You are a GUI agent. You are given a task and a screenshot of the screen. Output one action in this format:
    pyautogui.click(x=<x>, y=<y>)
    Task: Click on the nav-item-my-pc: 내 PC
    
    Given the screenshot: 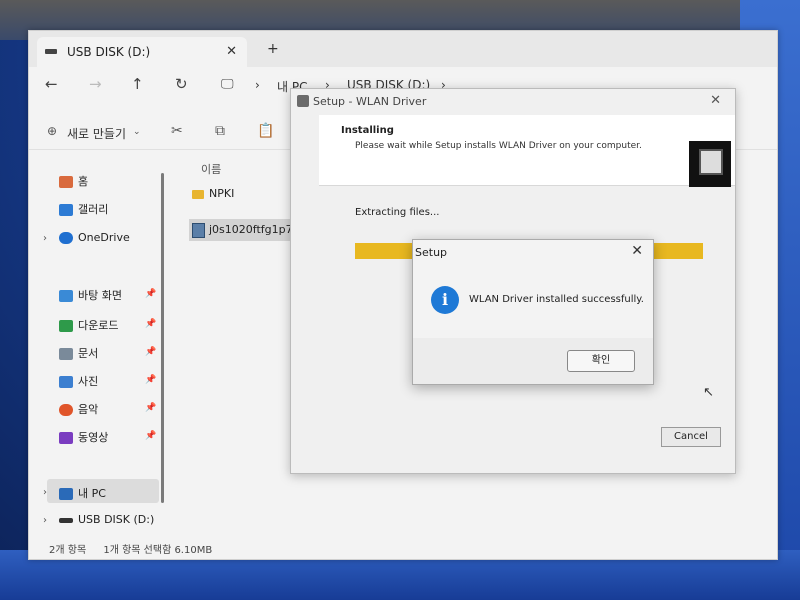 What is the action you would take?
    pyautogui.click(x=82, y=493)
    